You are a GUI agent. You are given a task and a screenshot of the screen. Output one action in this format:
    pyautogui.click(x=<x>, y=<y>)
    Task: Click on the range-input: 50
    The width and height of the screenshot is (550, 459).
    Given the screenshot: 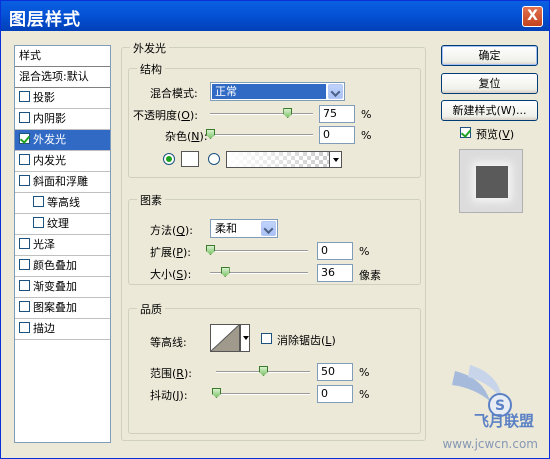 What is the action you would take?
    pyautogui.click(x=335, y=372)
    